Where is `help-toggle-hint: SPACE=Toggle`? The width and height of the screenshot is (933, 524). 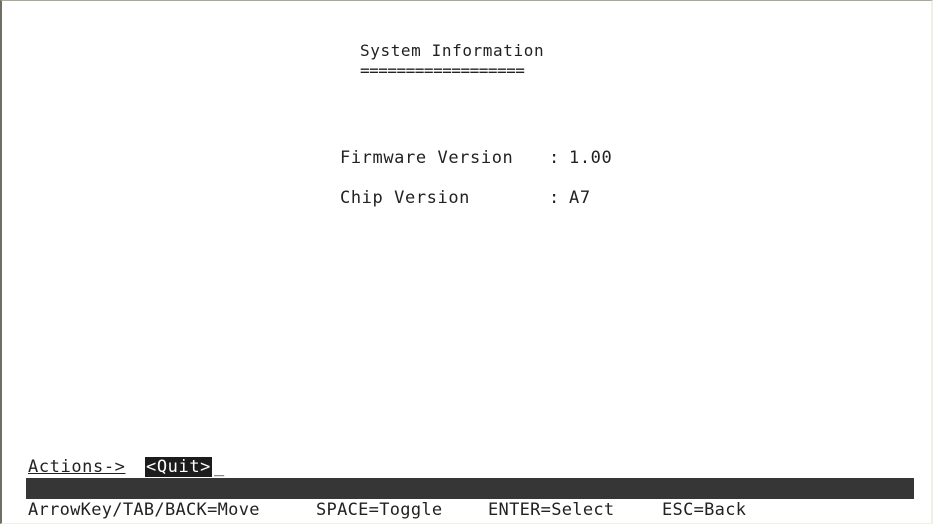 help-toggle-hint: SPACE=Toggle is located at coordinates (379, 510).